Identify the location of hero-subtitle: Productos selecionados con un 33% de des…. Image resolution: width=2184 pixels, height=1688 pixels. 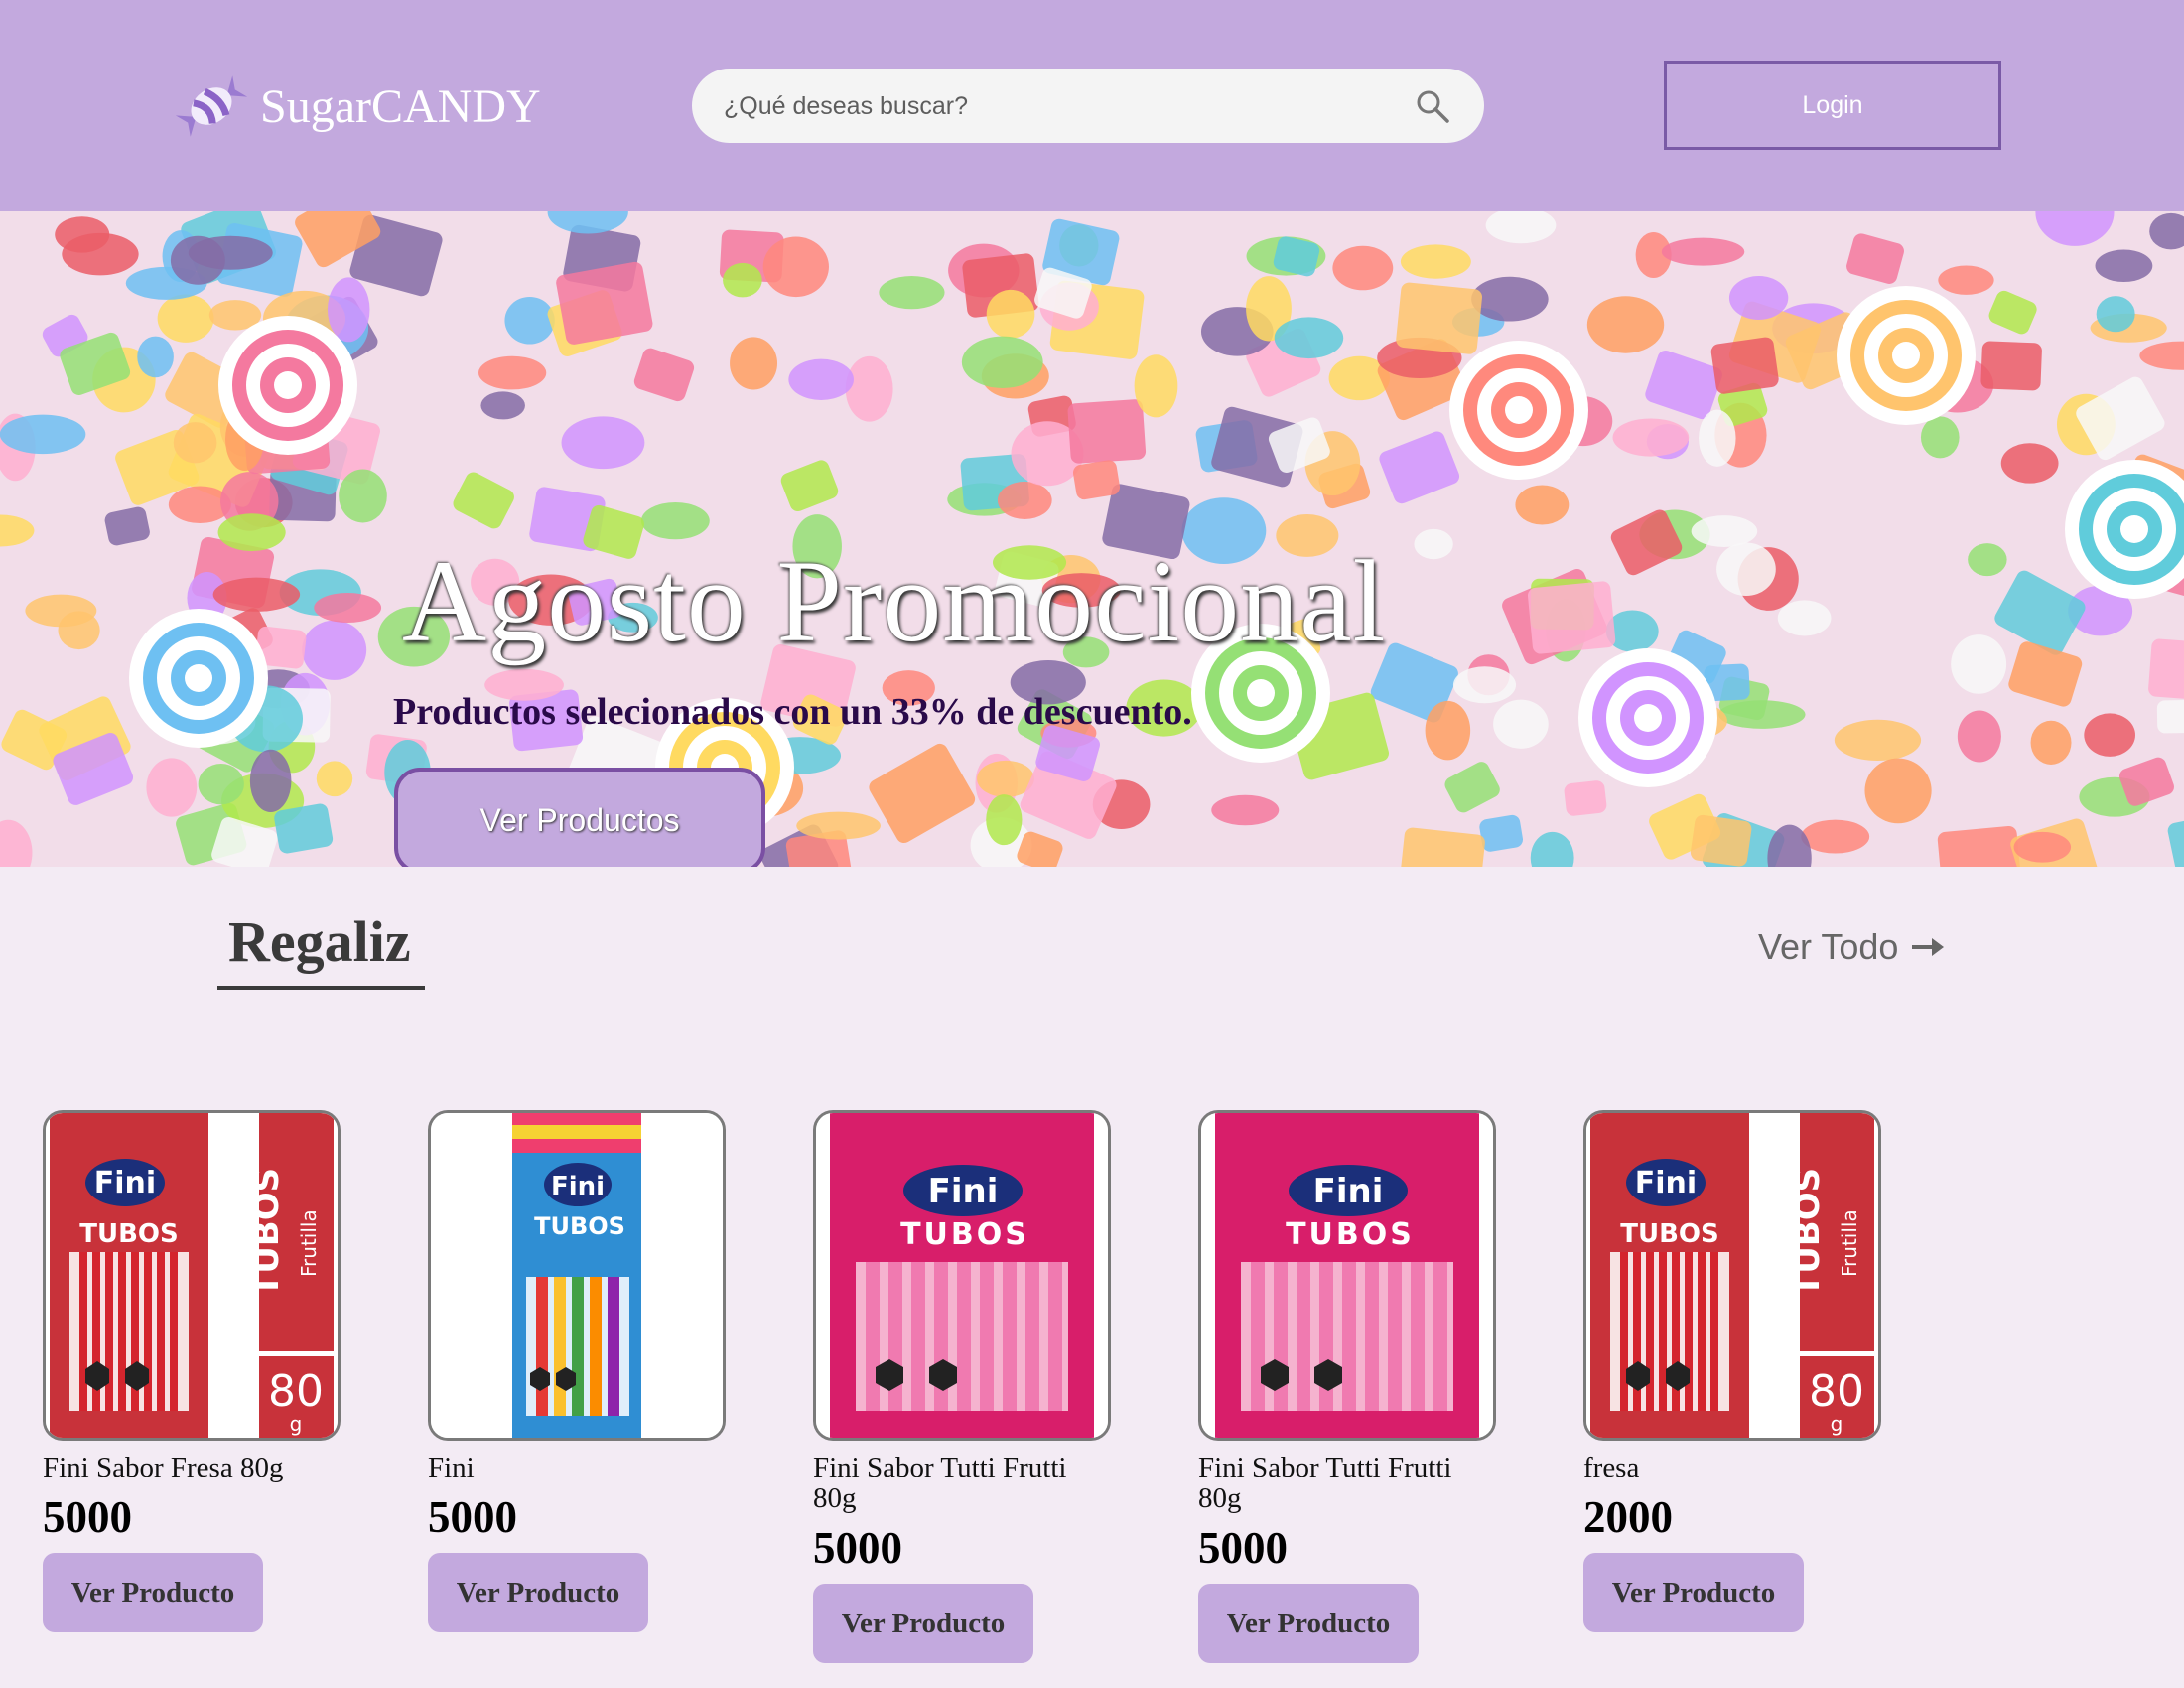
(792, 712).